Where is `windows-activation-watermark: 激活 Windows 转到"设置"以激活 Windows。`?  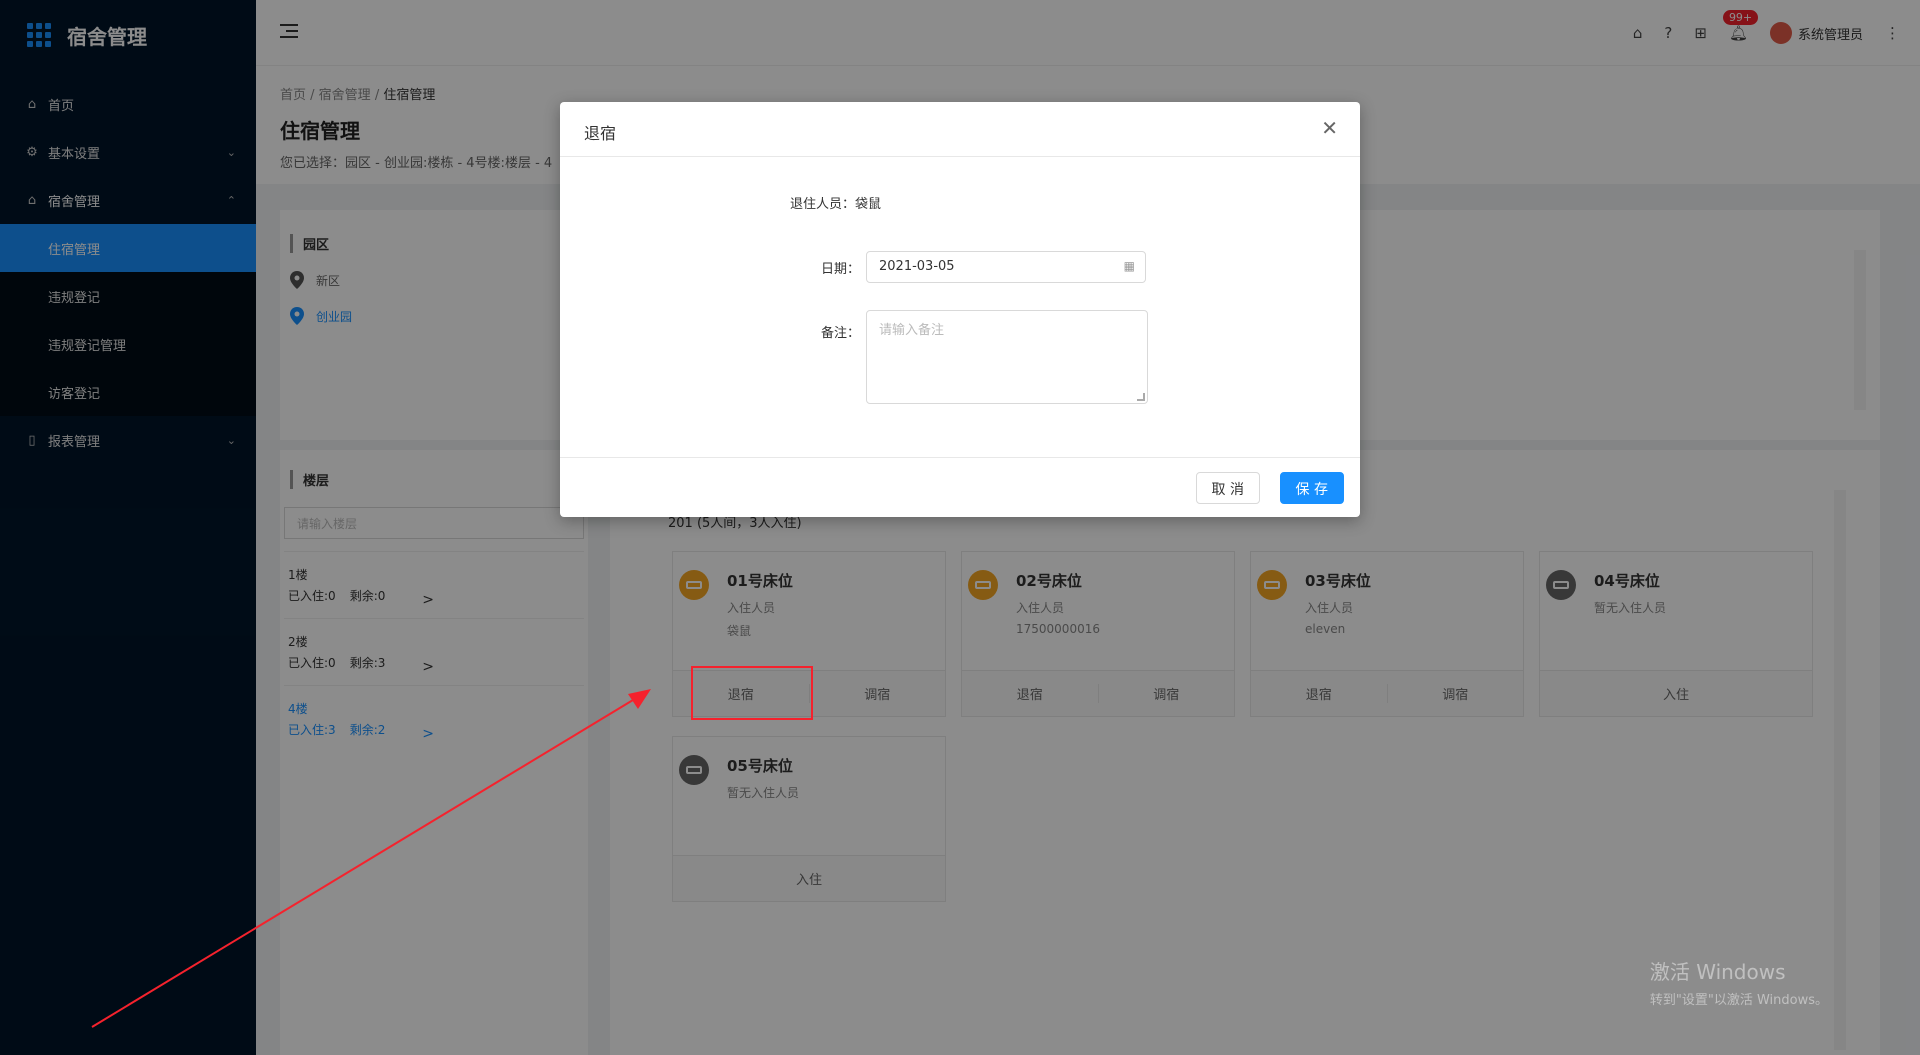
windows-activation-watermark: 激活 Windows 转到"设置"以激活 Windows。 is located at coordinates (1739, 982).